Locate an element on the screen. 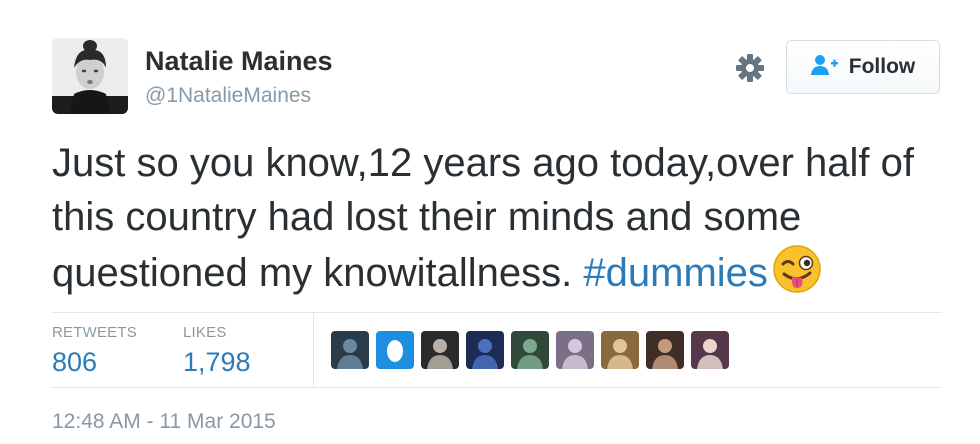 The image size is (980, 444). follow-button-label: Follow is located at coordinates (882, 66).